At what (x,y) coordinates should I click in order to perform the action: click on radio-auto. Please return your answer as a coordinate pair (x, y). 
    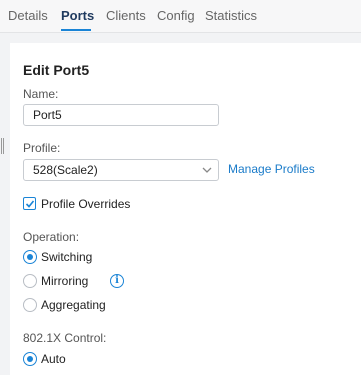
    Looking at the image, I should click on (30, 359).